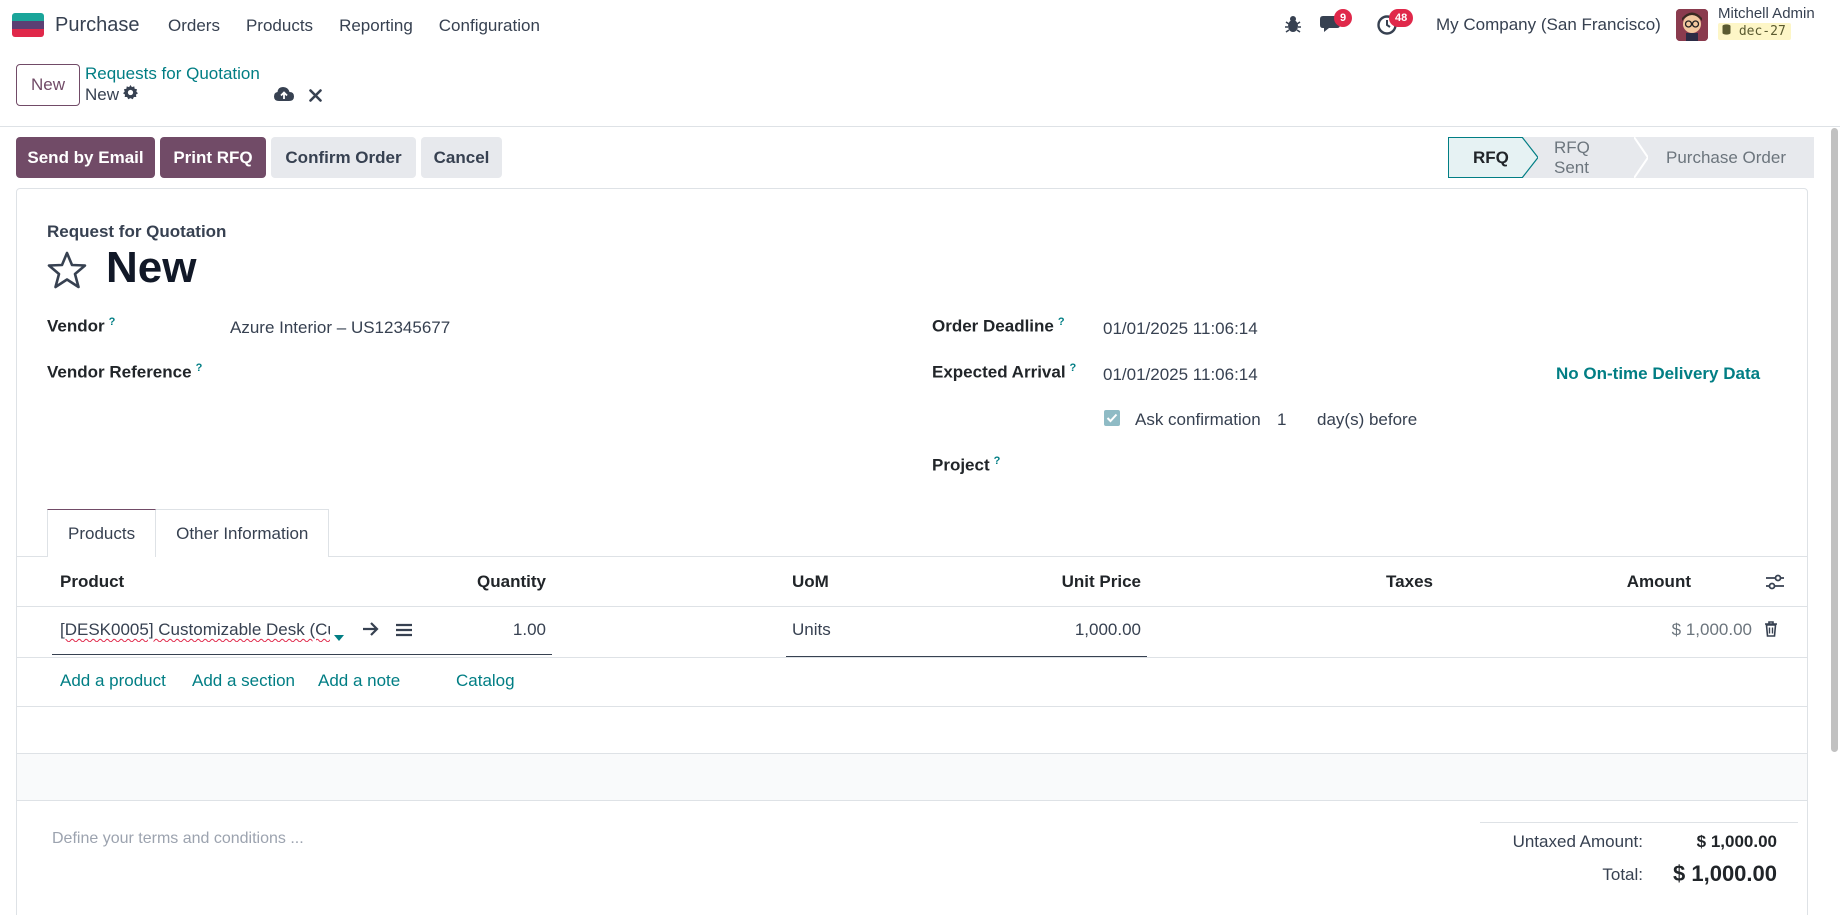  I want to click on expected-arrival-help-icon: ?, so click(1073, 368).